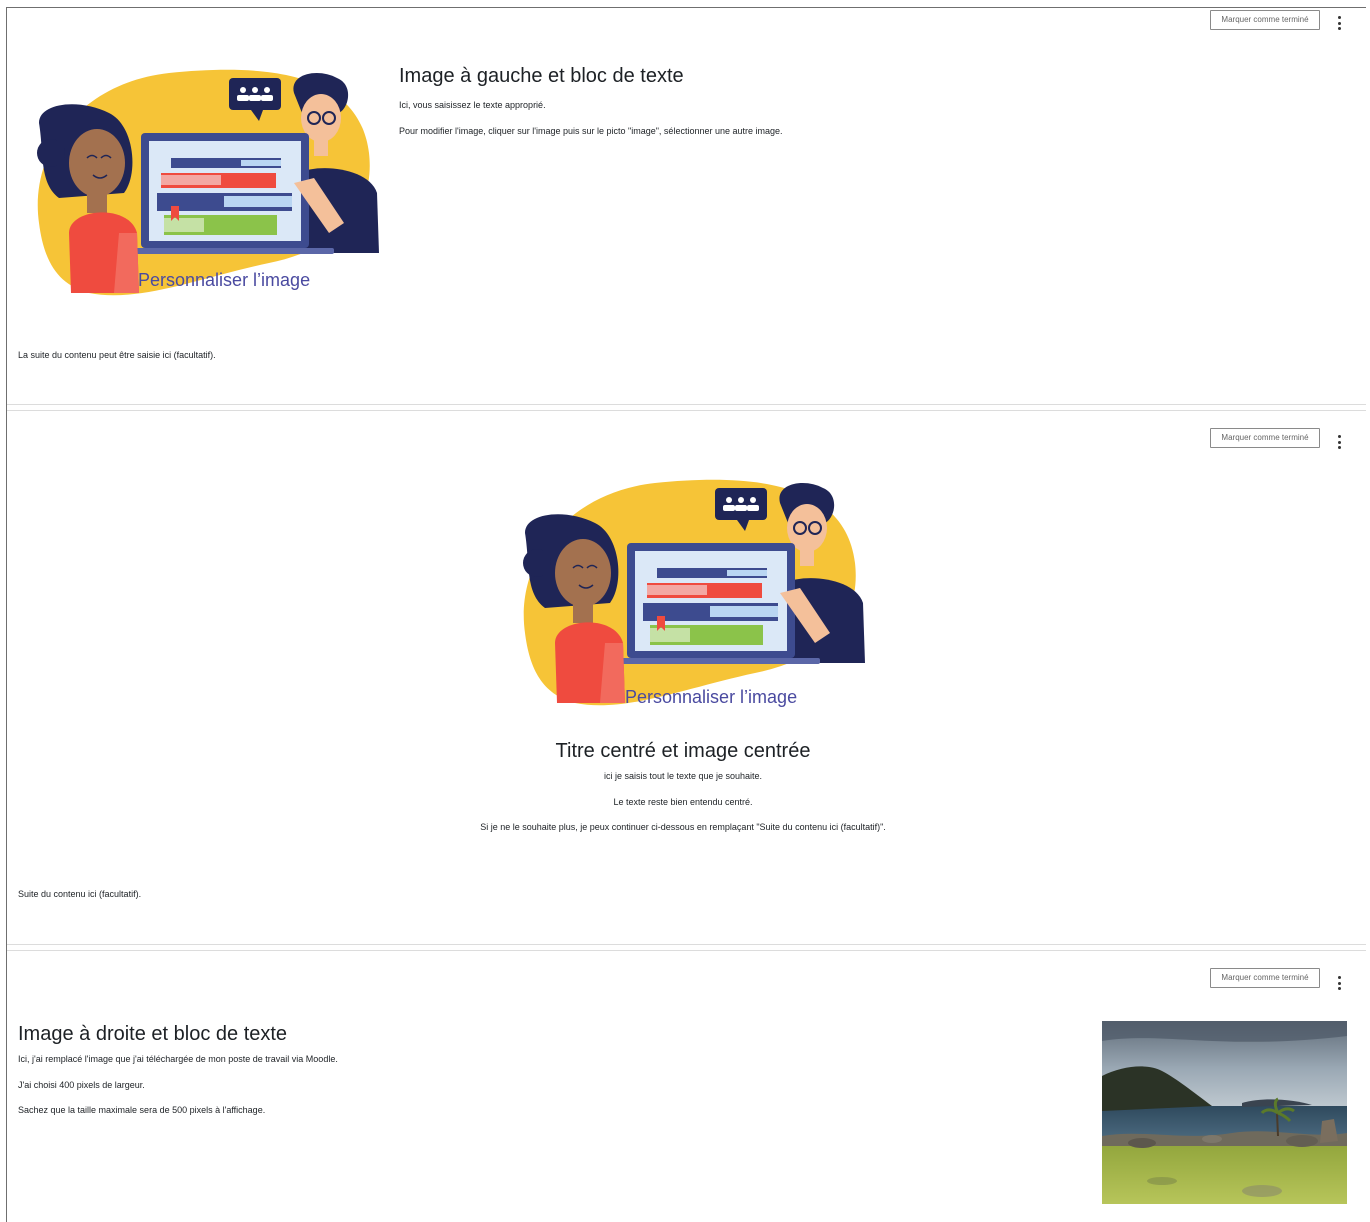 Image resolution: width=1370 pixels, height=1222 pixels. What do you see at coordinates (1224, 1112) in the screenshot?
I see `landscape-photo` at bounding box center [1224, 1112].